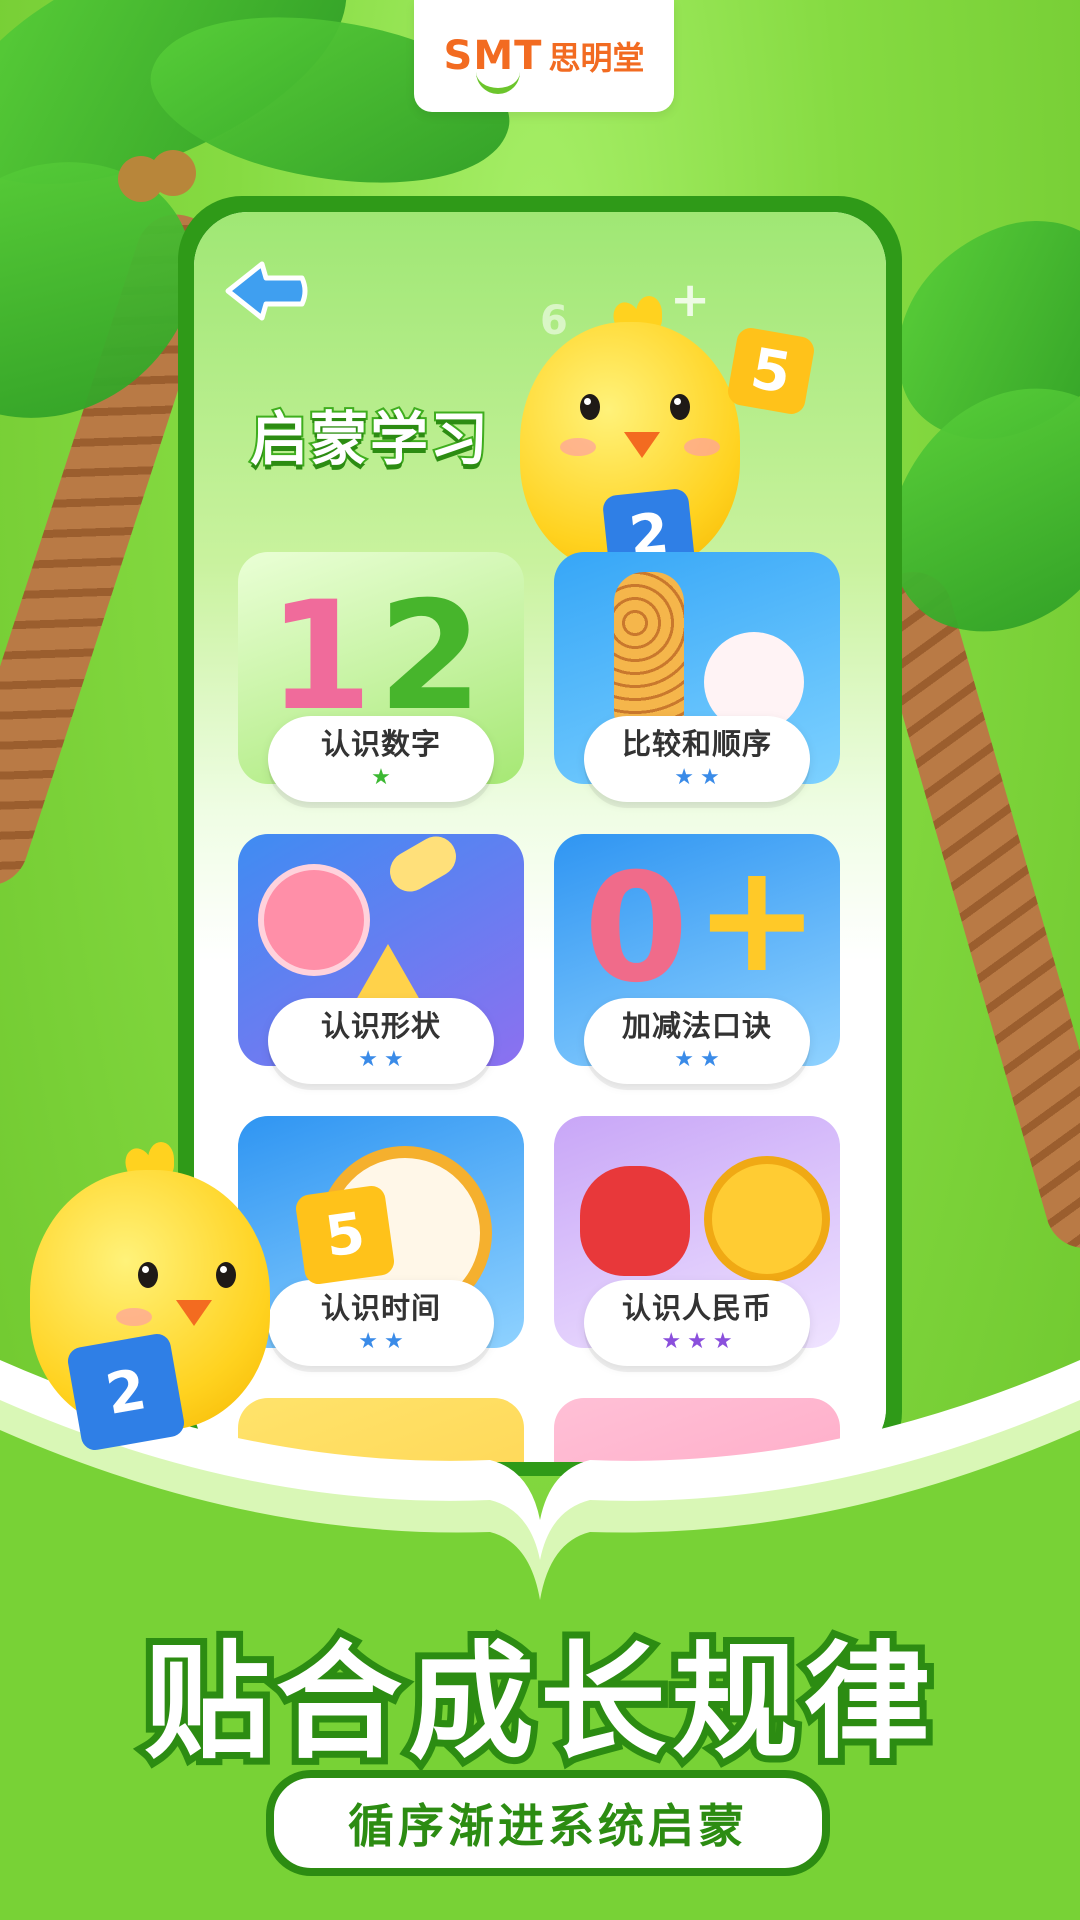 This screenshot has height=1920, width=1080. I want to click on mascot-chick-top: 5 2, so click(668, 432).